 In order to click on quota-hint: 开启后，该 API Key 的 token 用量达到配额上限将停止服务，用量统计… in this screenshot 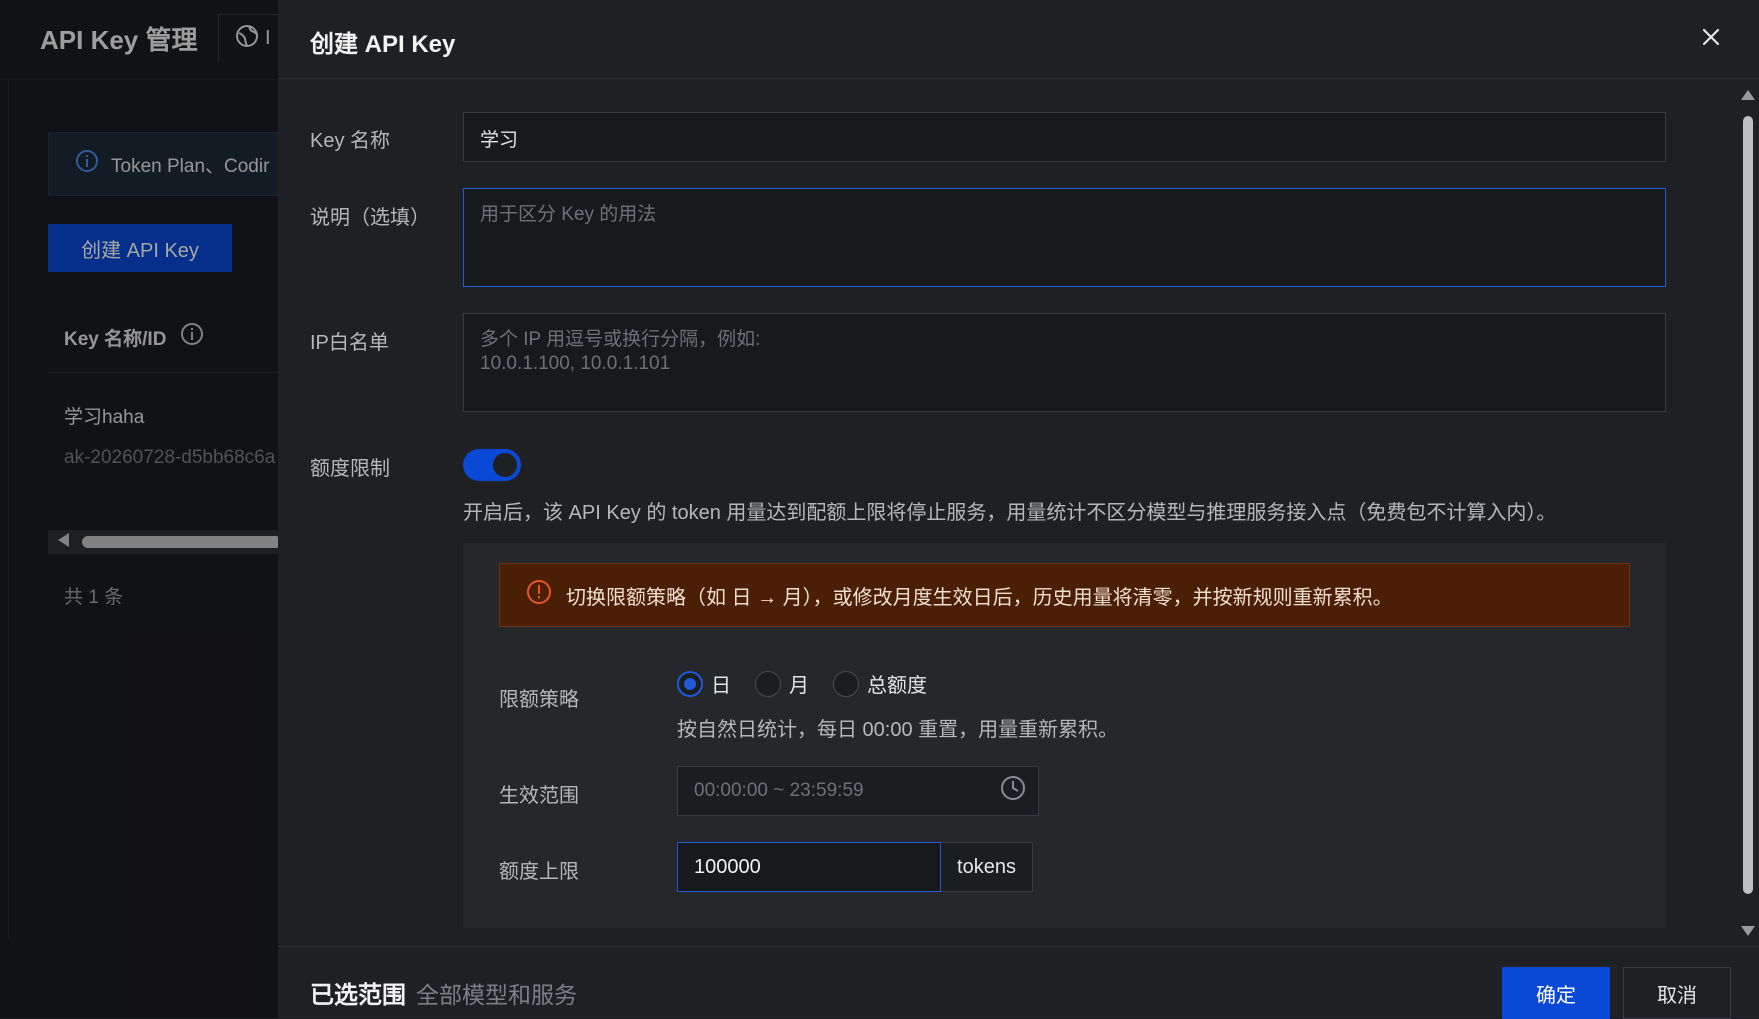, I will do `click(1010, 513)`.